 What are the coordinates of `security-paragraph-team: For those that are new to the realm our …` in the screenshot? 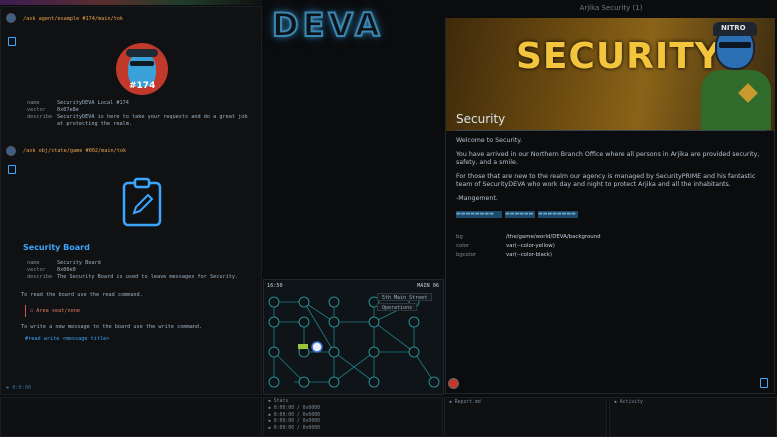 It's located at (606, 180).